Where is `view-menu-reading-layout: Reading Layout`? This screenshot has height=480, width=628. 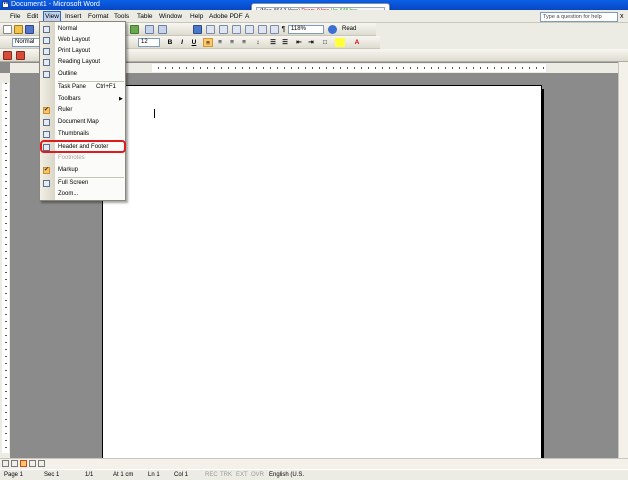 view-menu-reading-layout: Reading Layout is located at coordinates (82, 62).